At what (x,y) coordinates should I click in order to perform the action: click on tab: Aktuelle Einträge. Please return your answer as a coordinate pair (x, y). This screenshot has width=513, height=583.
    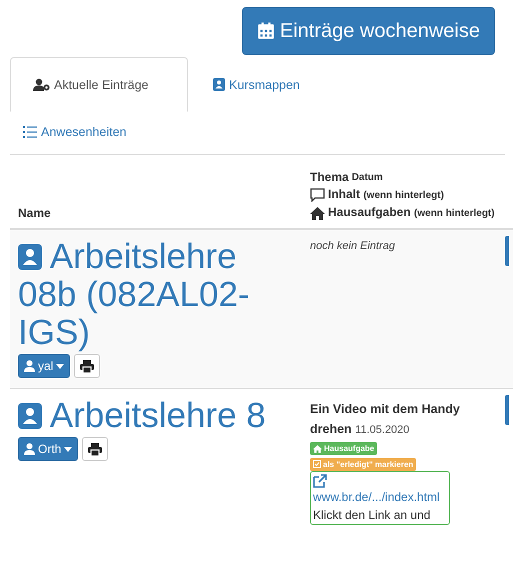
    Looking at the image, I should click on (99, 84).